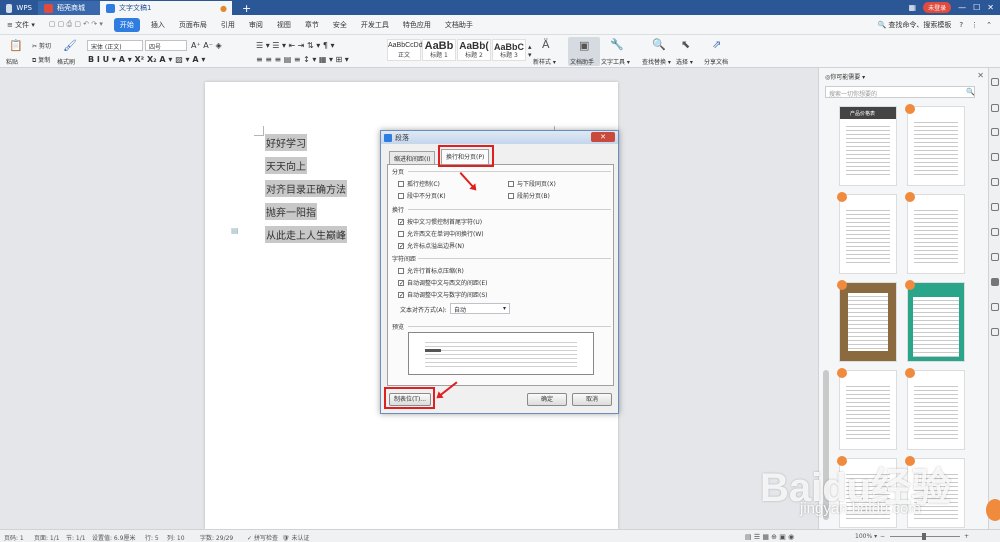  What do you see at coordinates (302, 59) in the screenshot?
I see `align-buttons: ≡ ≡ ≡ ▤ ≡ ↕ ▾ ▦ ▾ ⊞ ▾` at bounding box center [302, 59].